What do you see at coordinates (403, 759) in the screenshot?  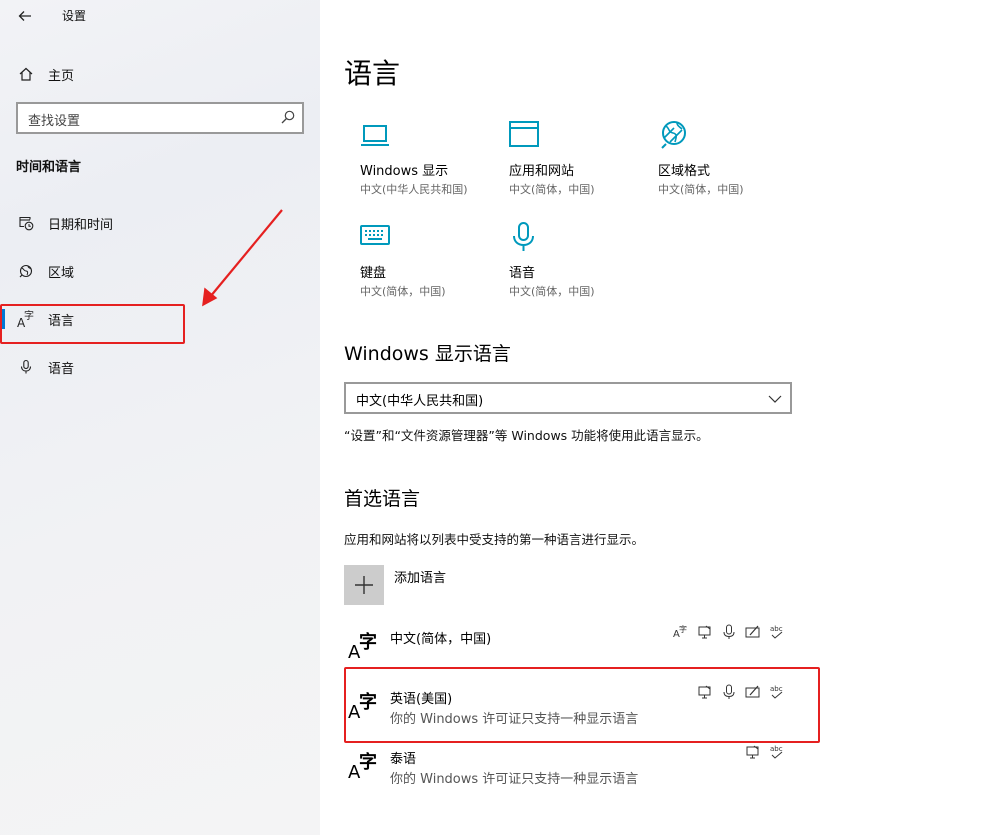 I see `language-name: 泰语` at bounding box center [403, 759].